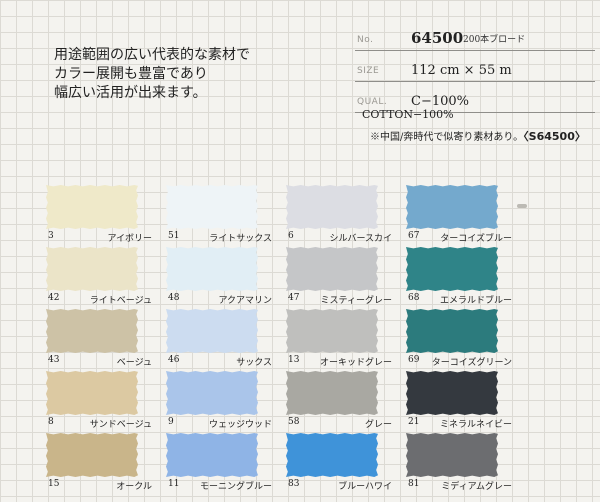 The width and height of the screenshot is (600, 502). I want to click on product-number: 64500, so click(437, 38).